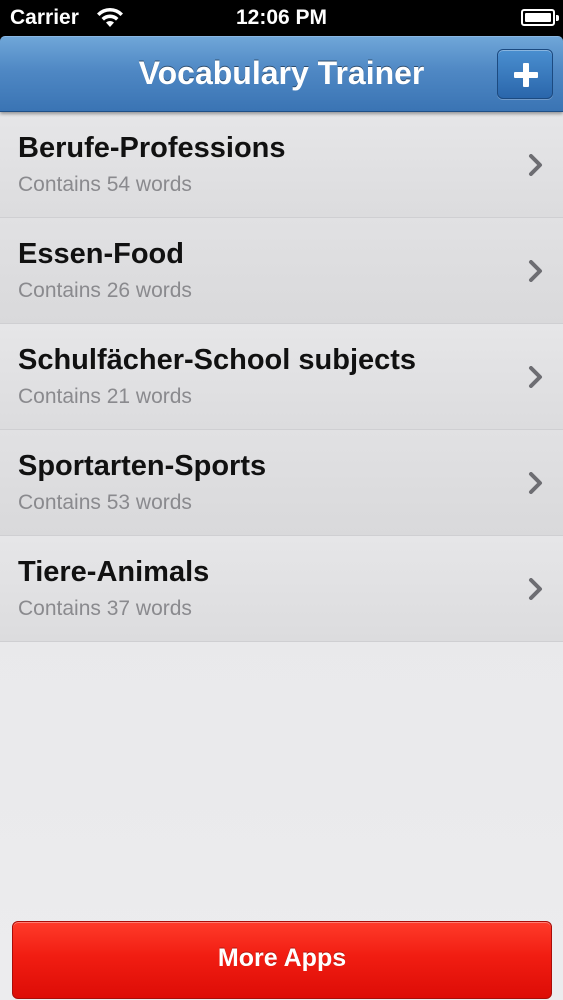 Image resolution: width=563 pixels, height=1000 pixels. Describe the element at coordinates (281, 483) in the screenshot. I see `list-item: Sportarten-Sports Contains 53 words` at that location.